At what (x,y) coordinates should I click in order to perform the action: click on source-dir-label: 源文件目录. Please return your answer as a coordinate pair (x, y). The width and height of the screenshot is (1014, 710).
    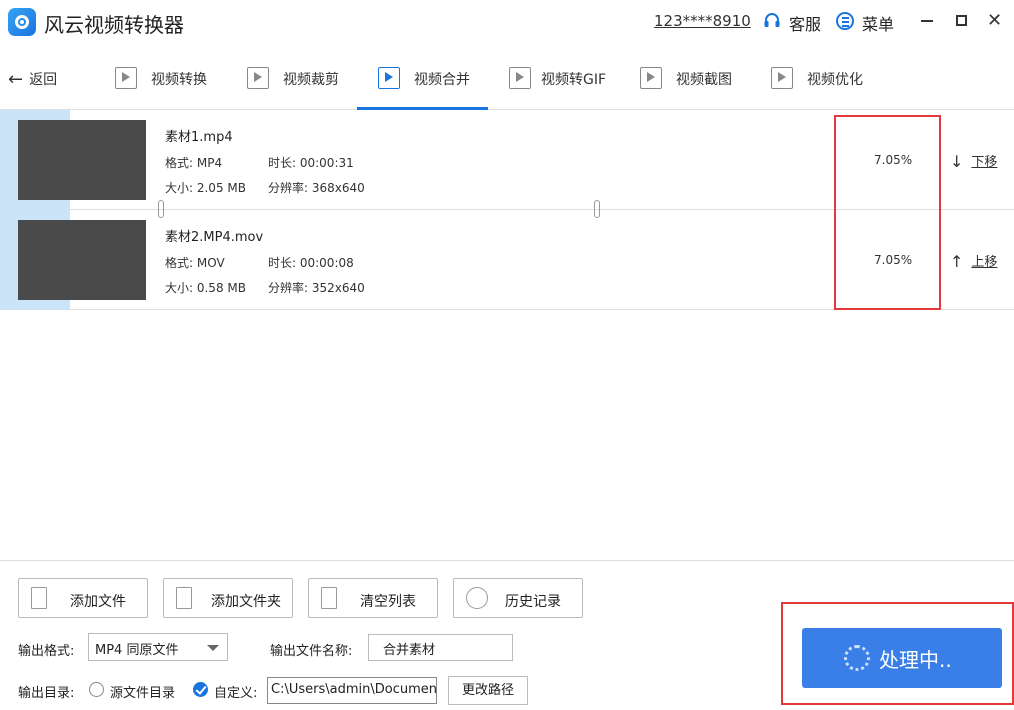
    Looking at the image, I should click on (142, 691).